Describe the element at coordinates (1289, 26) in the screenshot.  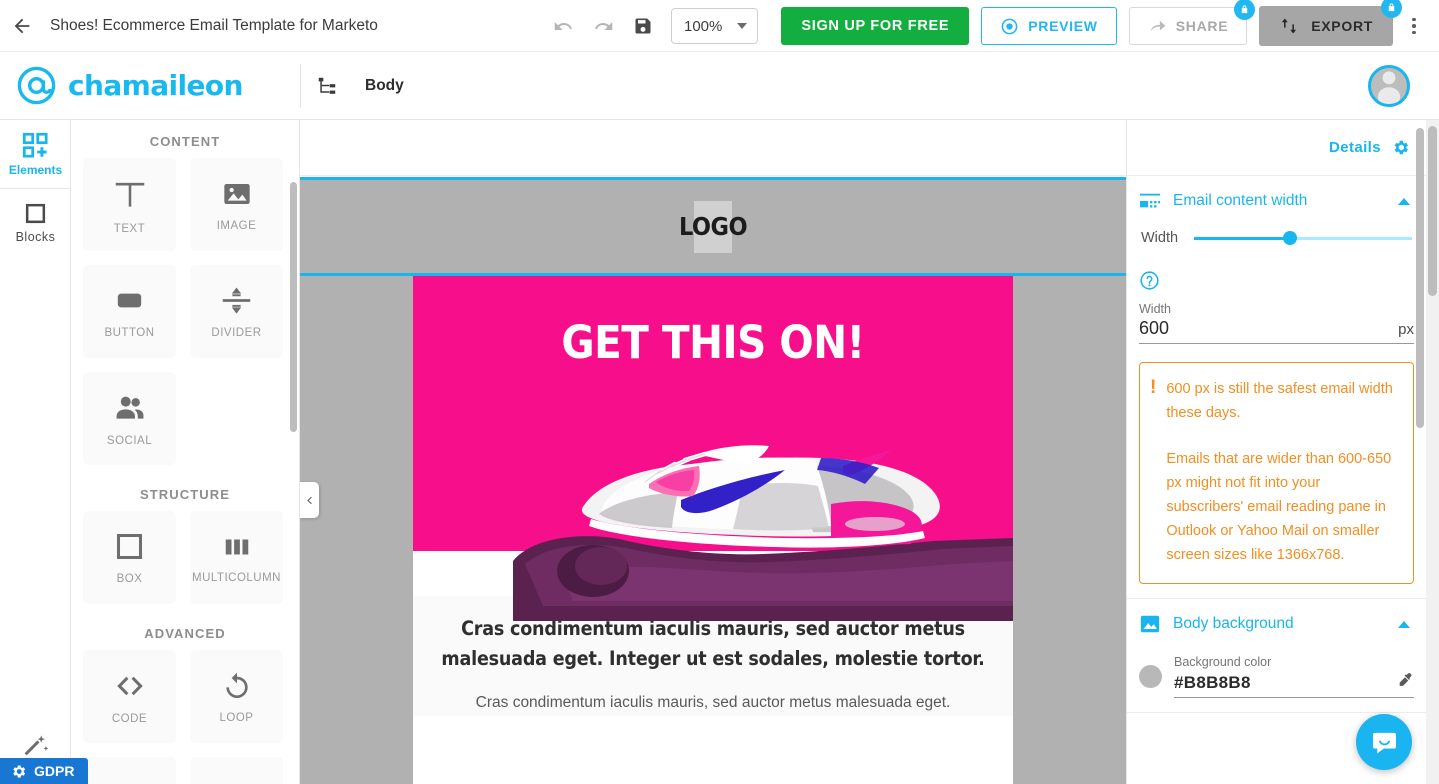
I see `export-arrows-icon` at that location.